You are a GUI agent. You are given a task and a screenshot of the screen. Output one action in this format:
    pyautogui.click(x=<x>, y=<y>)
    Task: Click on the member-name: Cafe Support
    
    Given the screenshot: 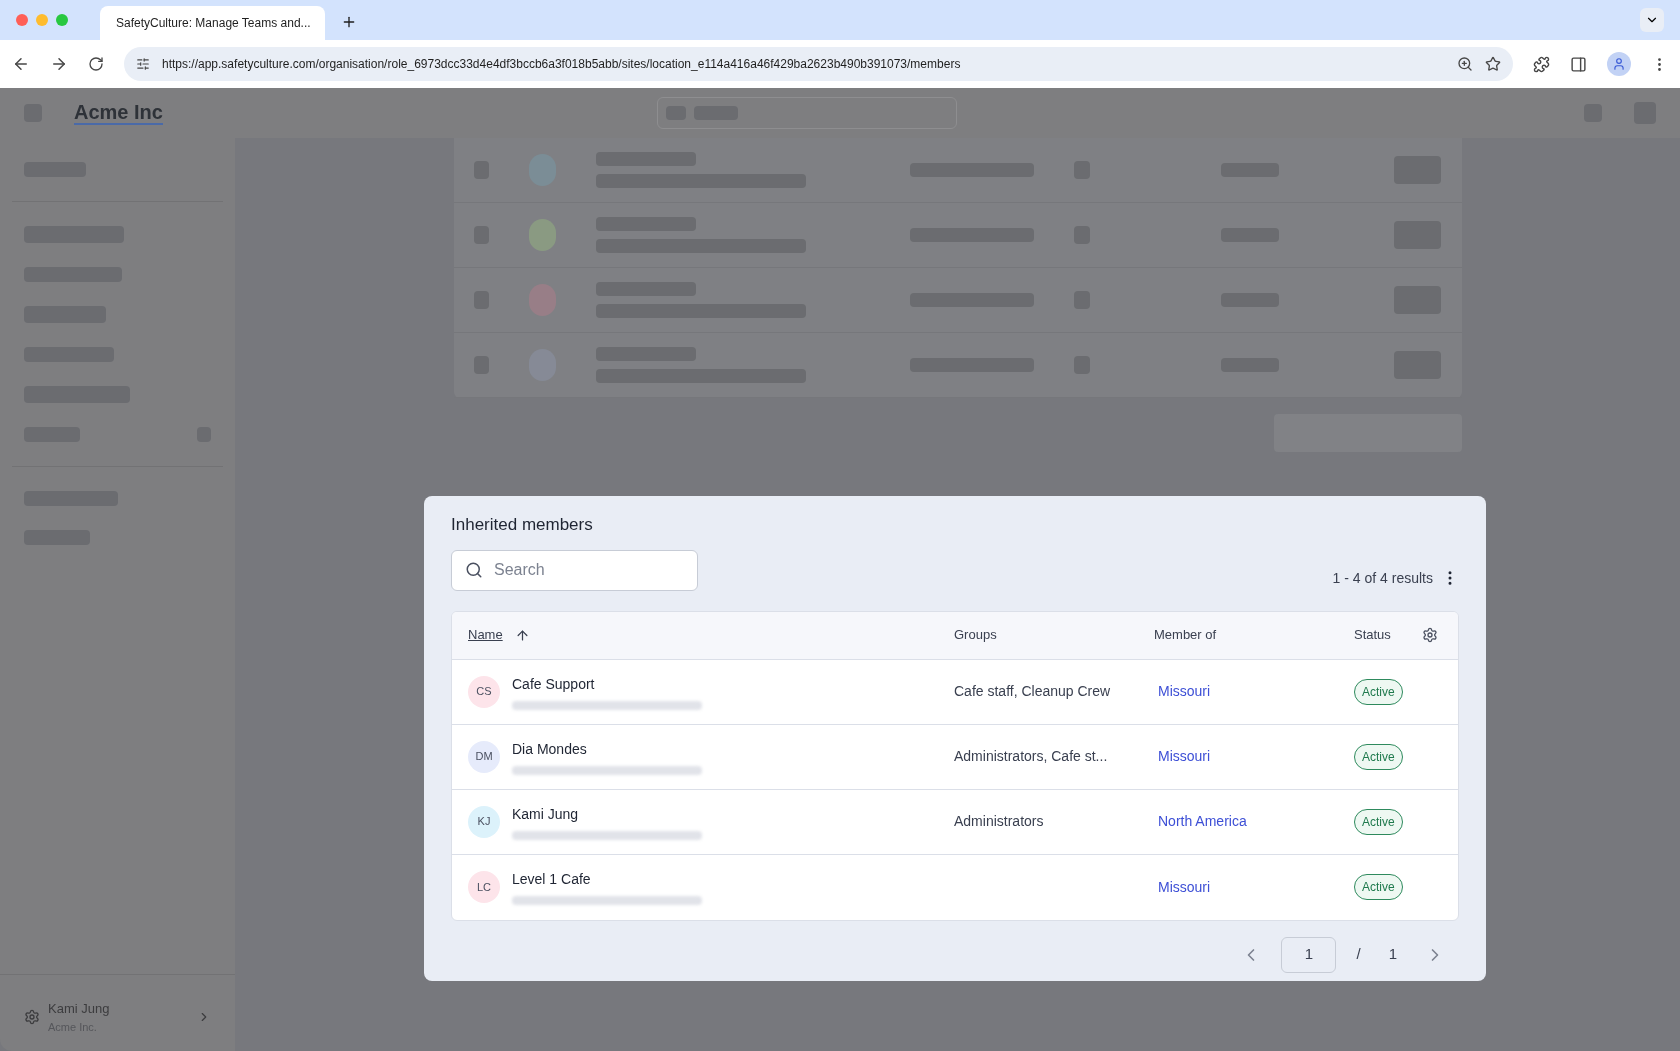 What is the action you would take?
    pyautogui.click(x=554, y=684)
    